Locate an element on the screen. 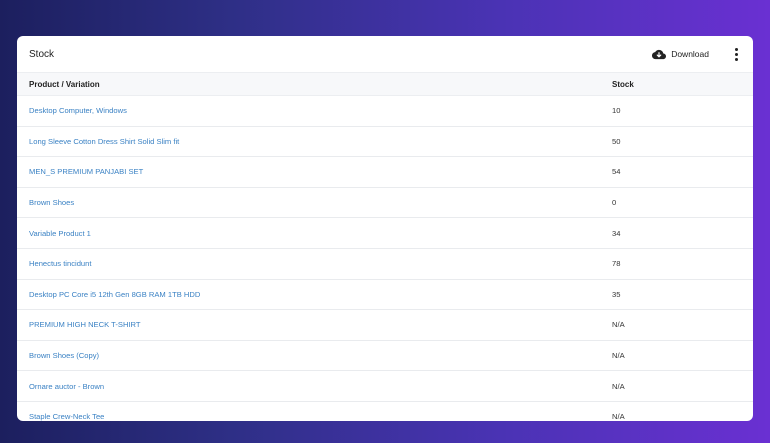 This screenshot has width=770, height=443. stock-value: 0 is located at coordinates (680, 203).